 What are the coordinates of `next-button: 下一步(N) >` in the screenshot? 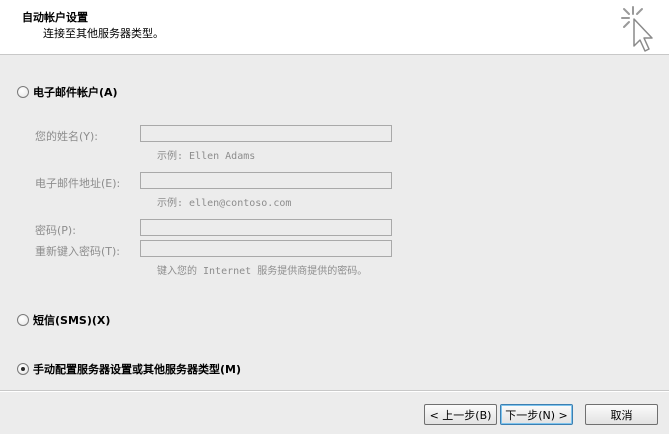 It's located at (536, 414).